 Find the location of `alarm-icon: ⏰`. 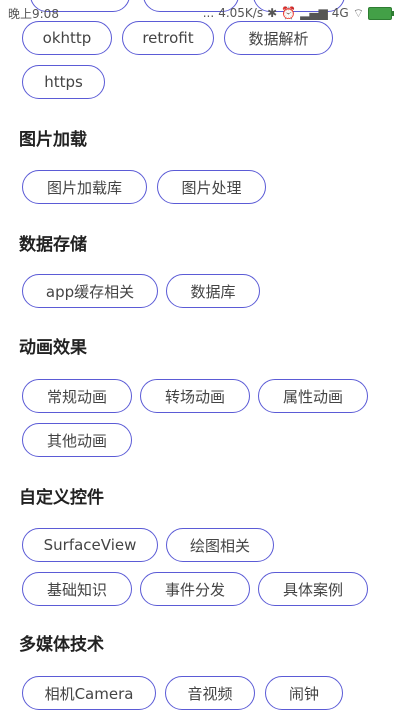

alarm-icon: ⏰ is located at coordinates (289, 13).